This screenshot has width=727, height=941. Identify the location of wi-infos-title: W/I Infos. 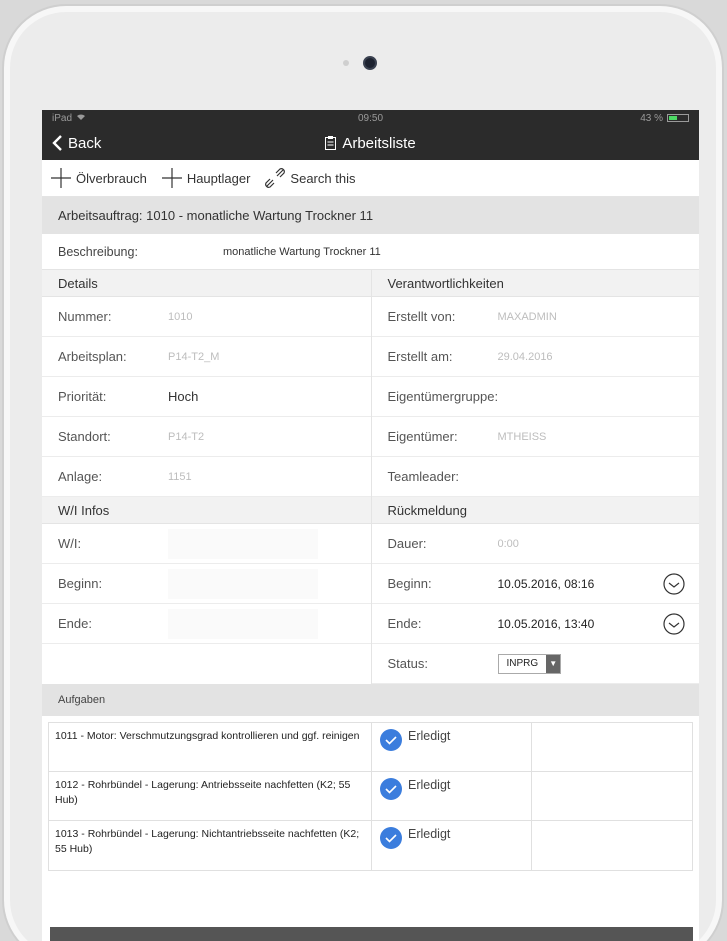
(206, 510).